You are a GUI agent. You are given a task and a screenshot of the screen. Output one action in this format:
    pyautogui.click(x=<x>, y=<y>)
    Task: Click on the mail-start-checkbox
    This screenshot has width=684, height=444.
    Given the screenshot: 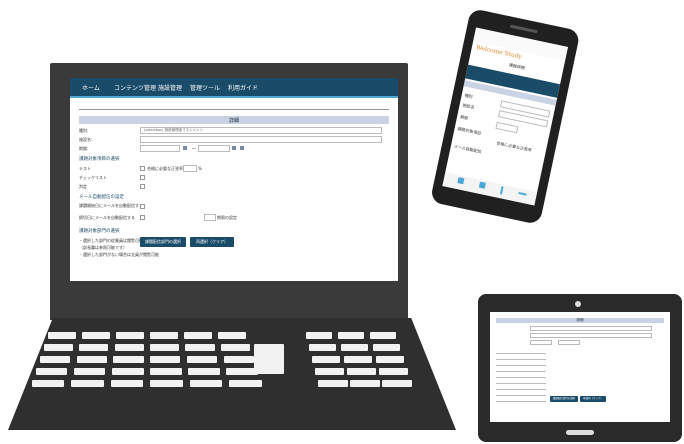 What is the action you would take?
    pyautogui.click(x=142, y=206)
    